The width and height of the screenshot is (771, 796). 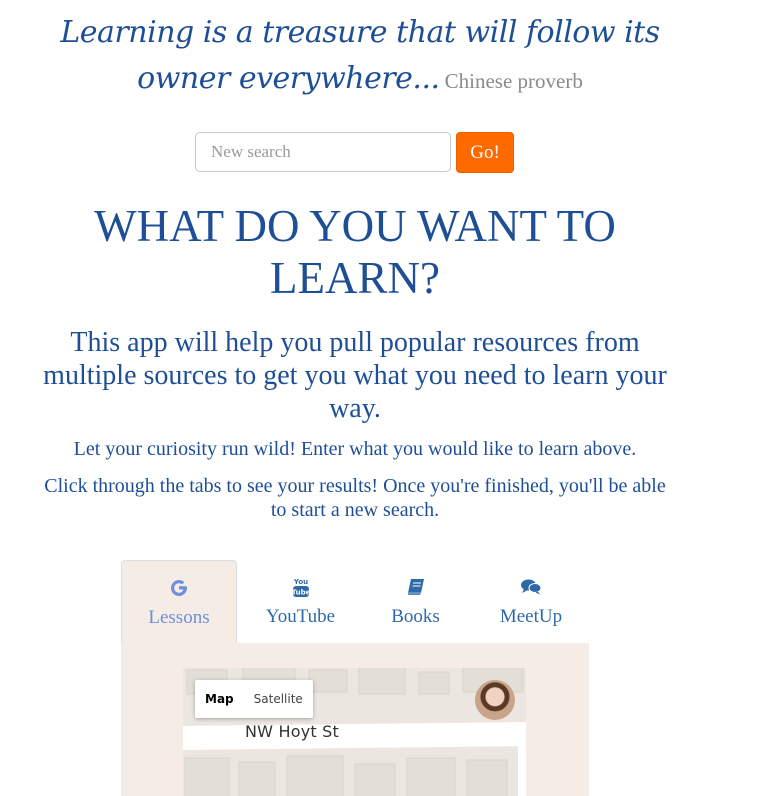 I want to click on chat-icon, so click(x=531, y=587).